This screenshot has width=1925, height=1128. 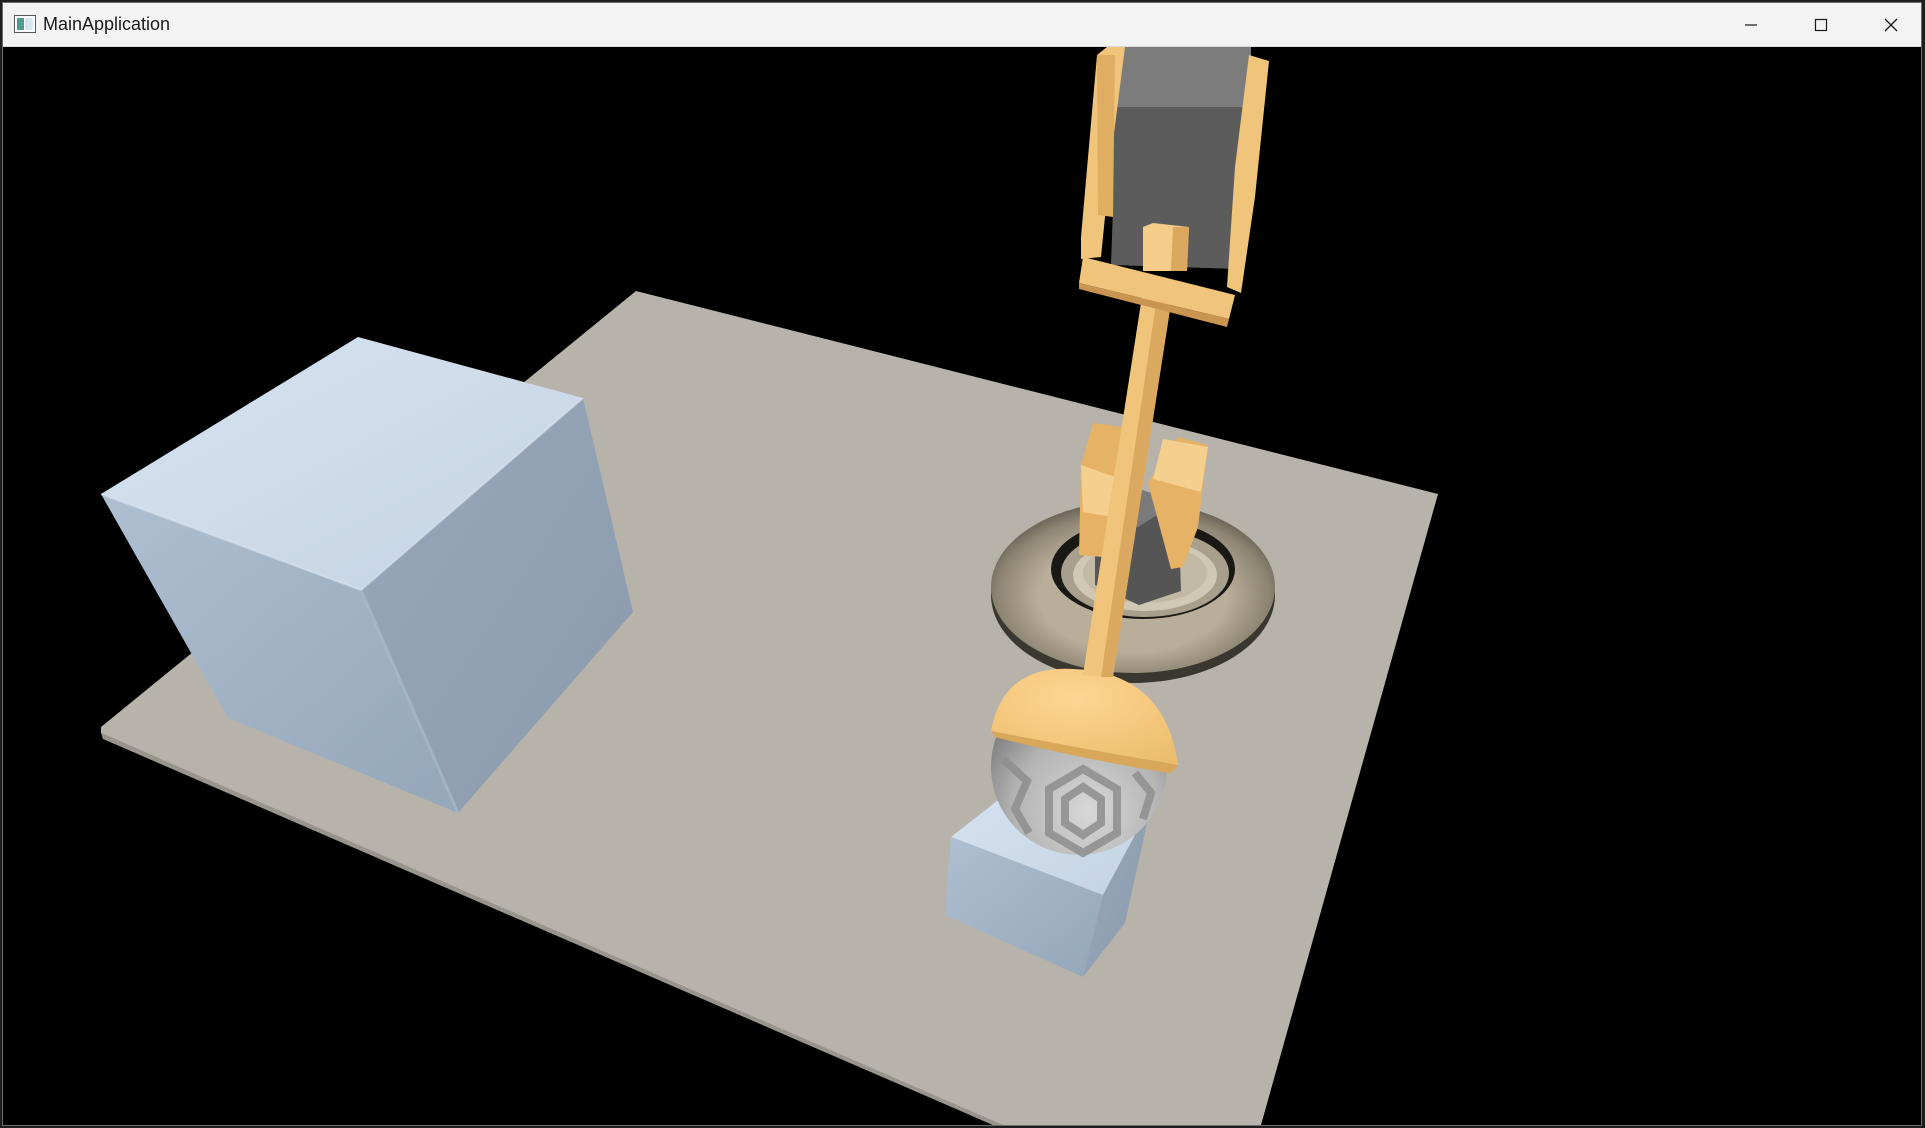 I want to click on maximize-button, so click(x=1821, y=25).